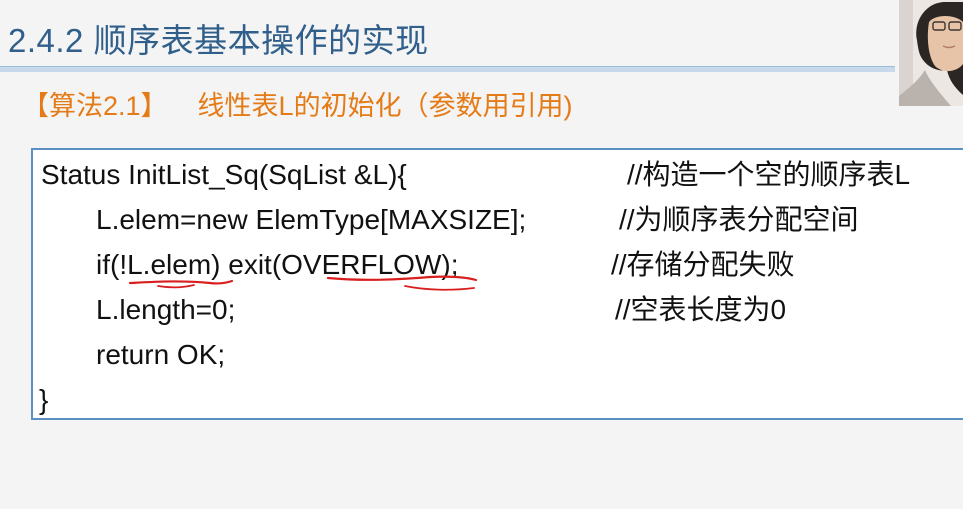  I want to click on slide-title: 2.4.2 顺序表基本操作的实现, so click(218, 40).